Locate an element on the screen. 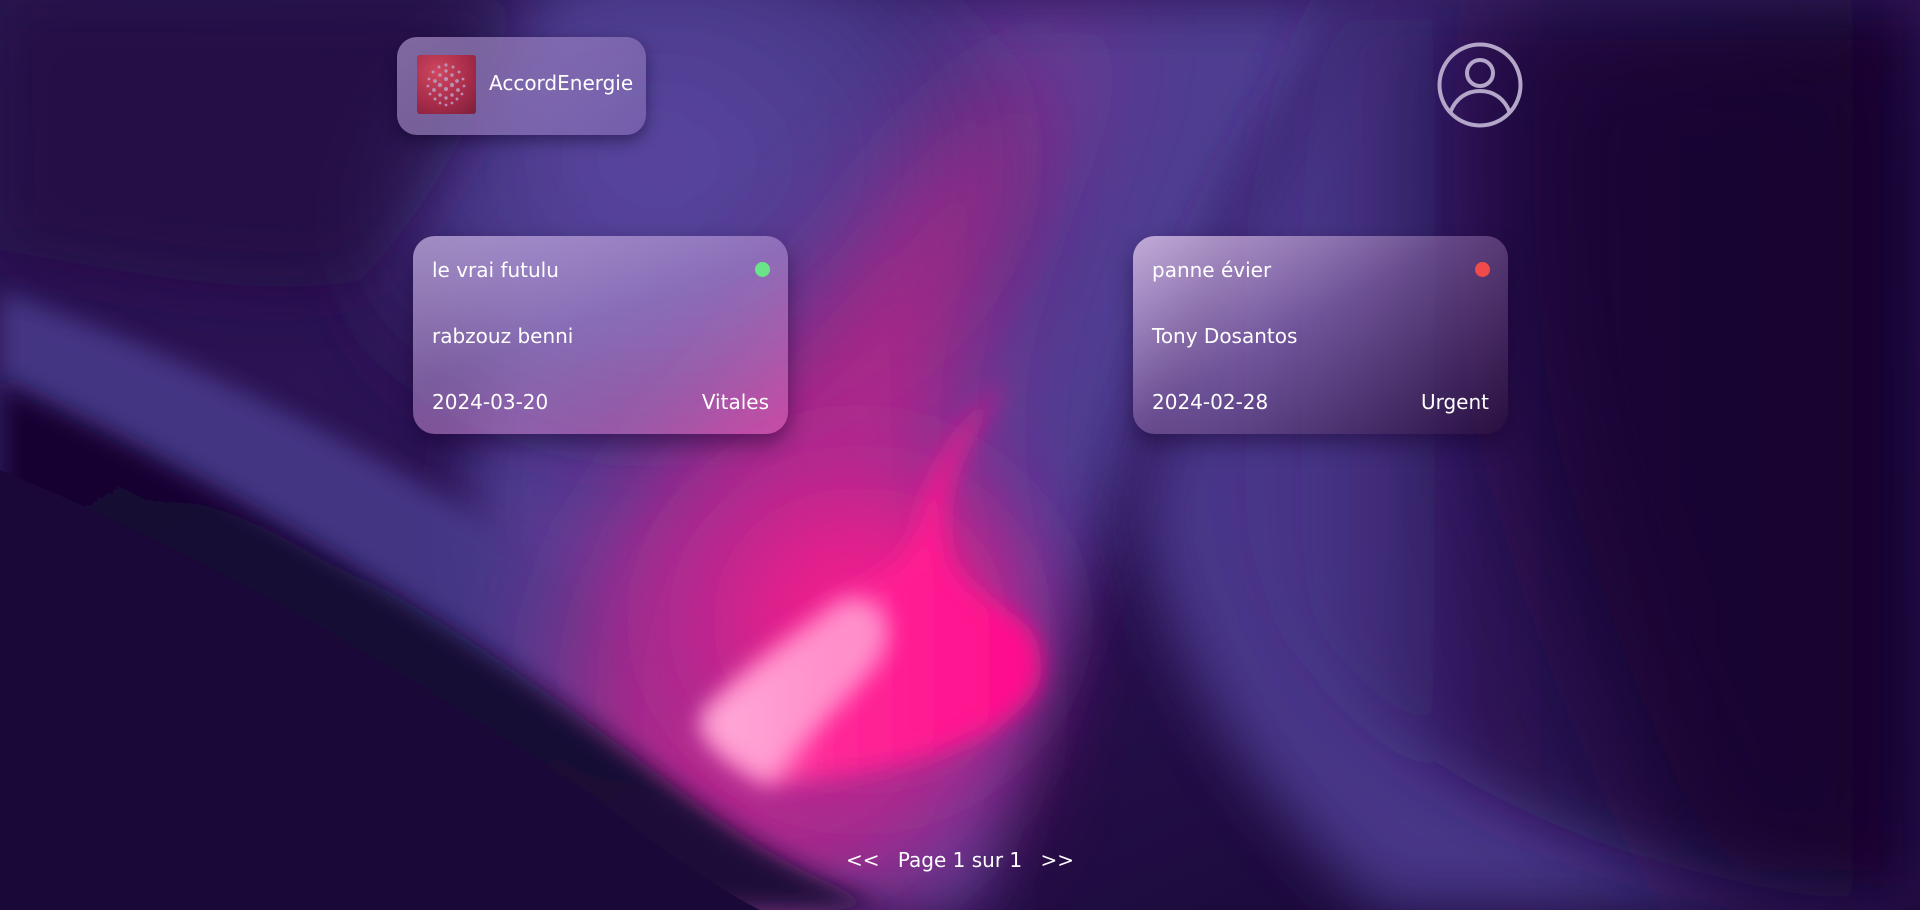 Image resolution: width=1920 pixels, height=910 pixels. card-date: 2024-03-20 is located at coordinates (490, 402).